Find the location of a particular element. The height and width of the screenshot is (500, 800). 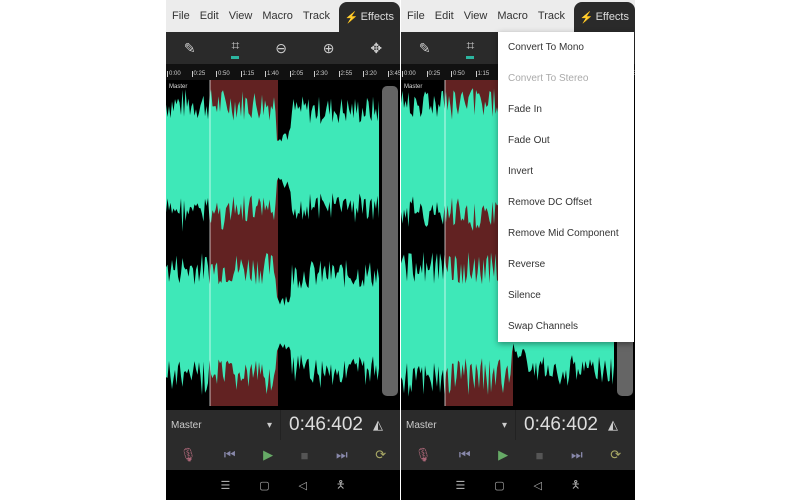

menu-item: Invert is located at coordinates (566, 171).